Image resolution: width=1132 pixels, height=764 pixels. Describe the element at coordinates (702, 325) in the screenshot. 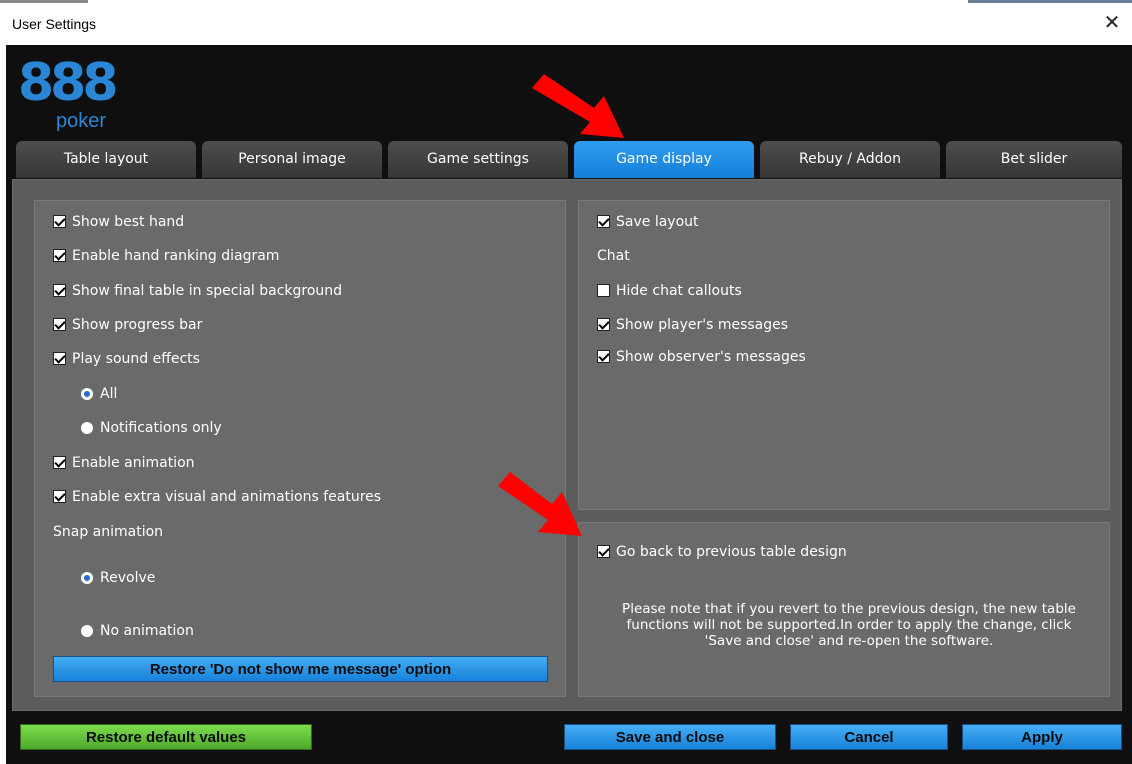

I see `option-label: Show player's messages` at that location.